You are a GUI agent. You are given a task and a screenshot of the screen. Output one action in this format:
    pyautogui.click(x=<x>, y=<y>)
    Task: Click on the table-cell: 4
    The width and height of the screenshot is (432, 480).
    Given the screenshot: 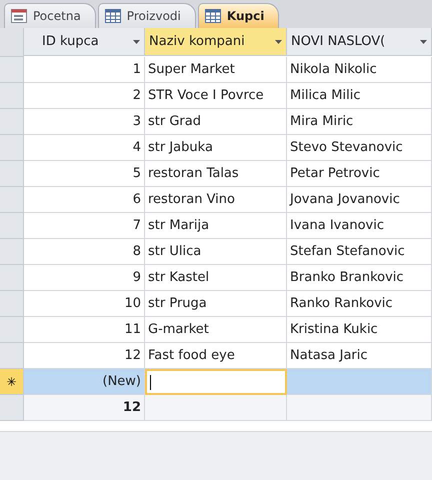 What is the action you would take?
    pyautogui.click(x=84, y=148)
    